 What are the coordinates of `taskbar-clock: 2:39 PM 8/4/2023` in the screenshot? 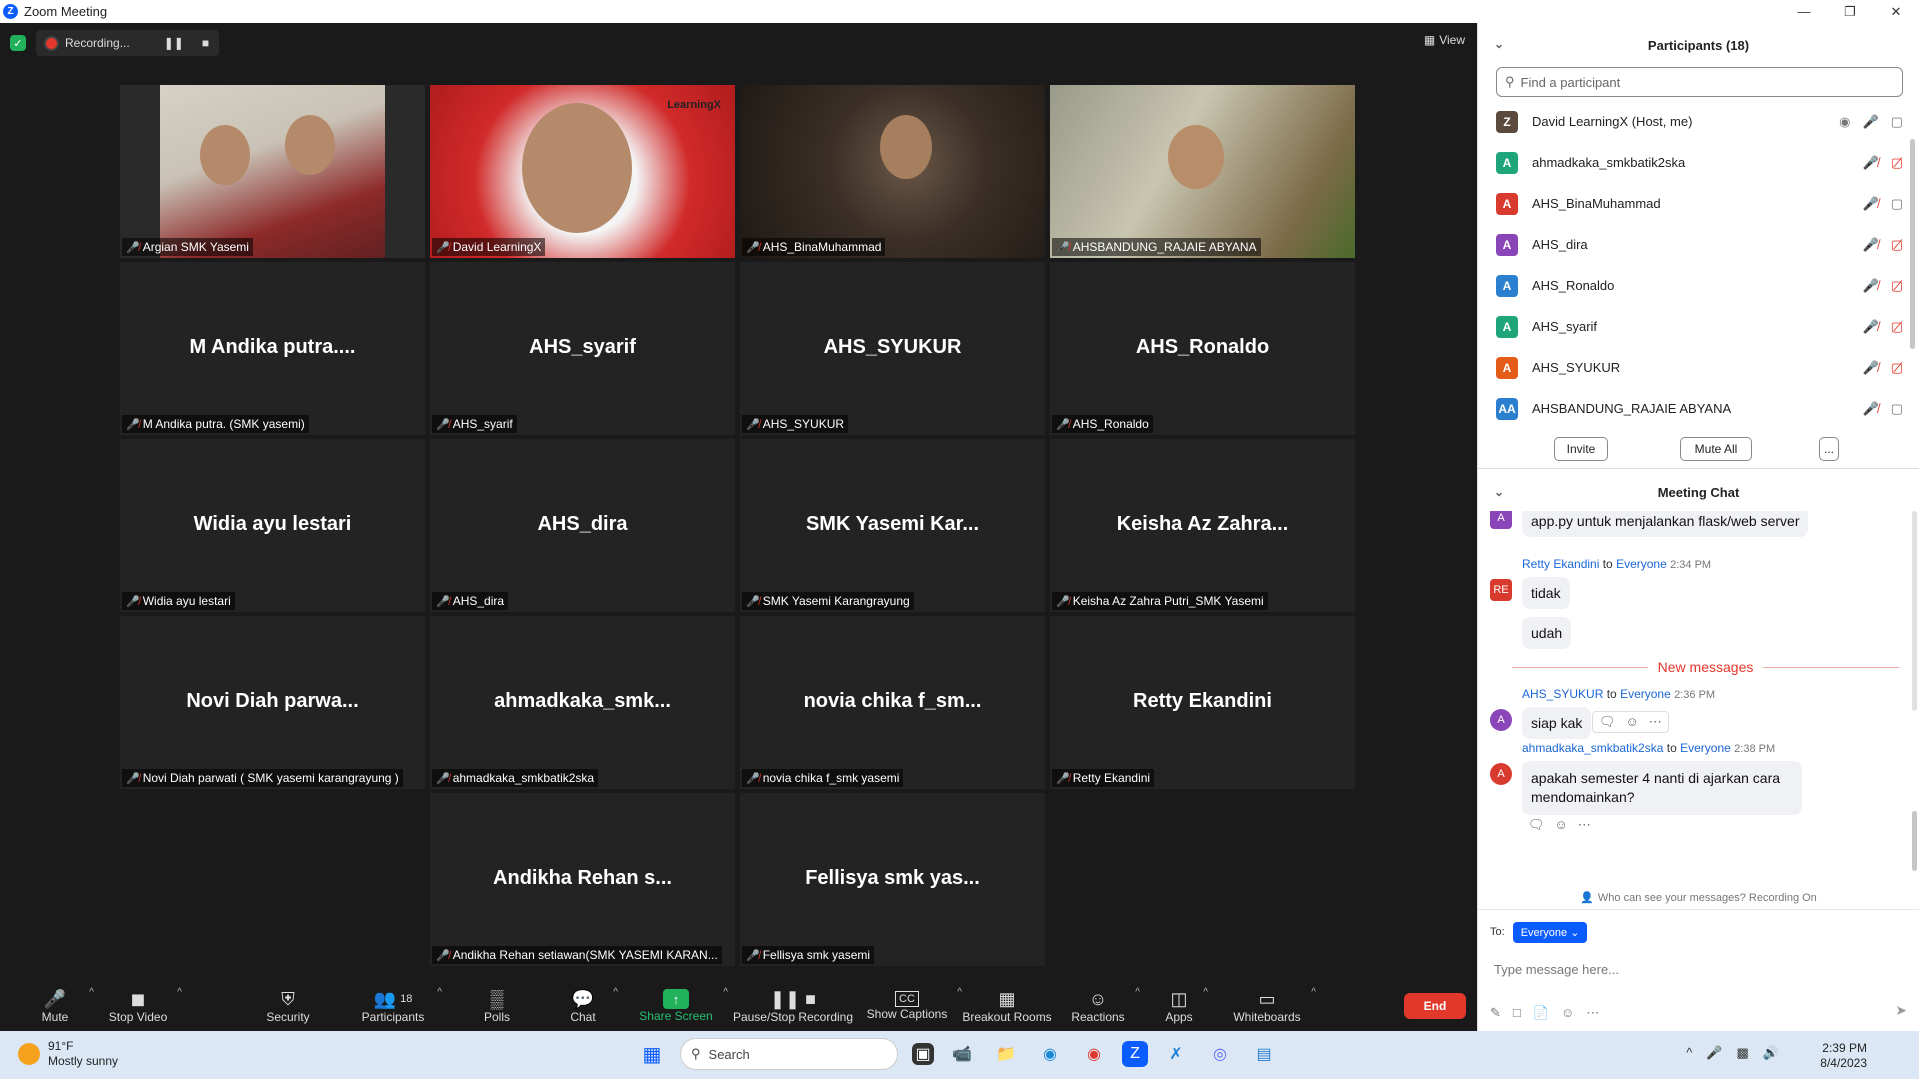 It's located at (1843, 1056).